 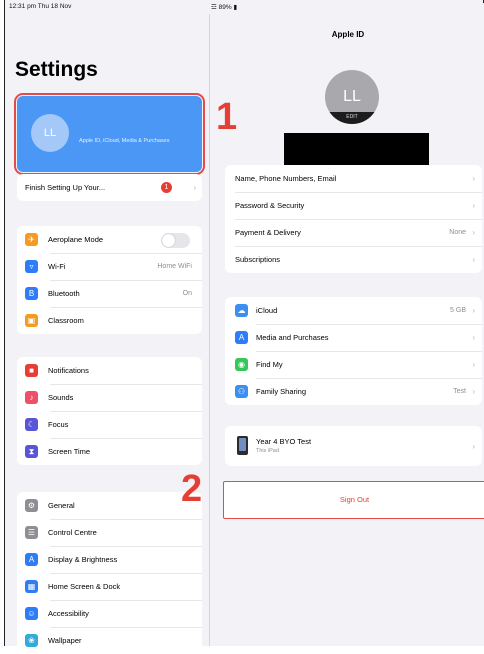 What do you see at coordinates (269, 364) in the screenshot?
I see `row-label: Find My` at bounding box center [269, 364].